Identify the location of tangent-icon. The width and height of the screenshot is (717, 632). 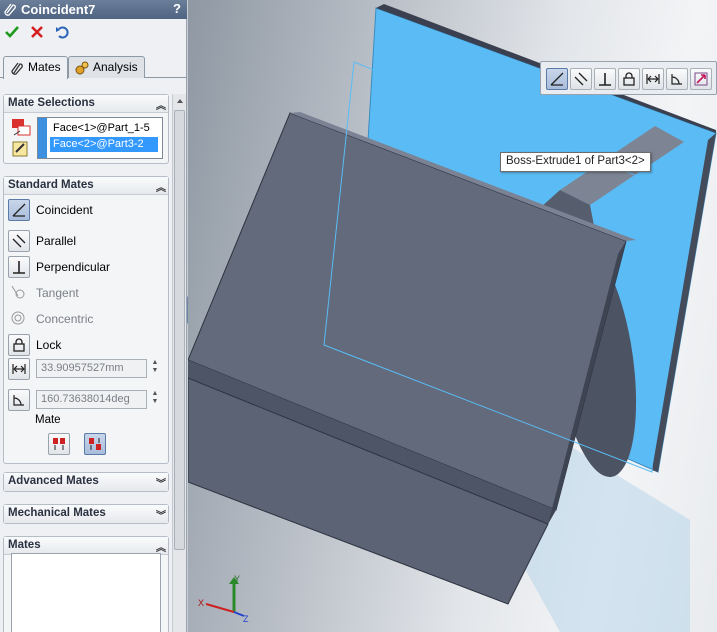
(18, 292).